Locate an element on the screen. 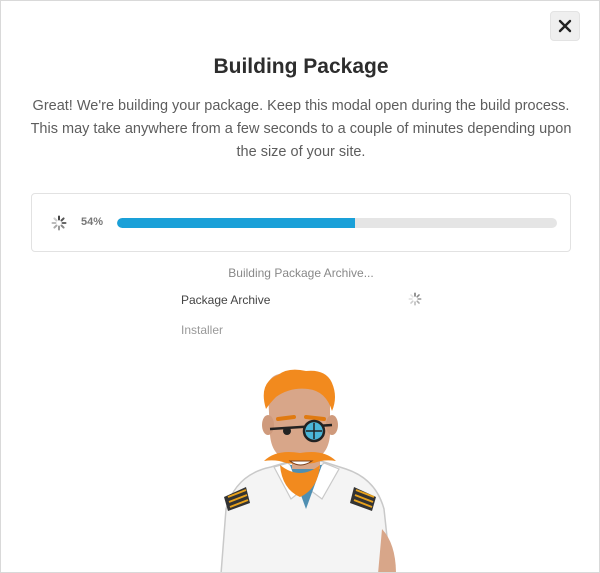  progress-percent: 54% is located at coordinates (92, 222).